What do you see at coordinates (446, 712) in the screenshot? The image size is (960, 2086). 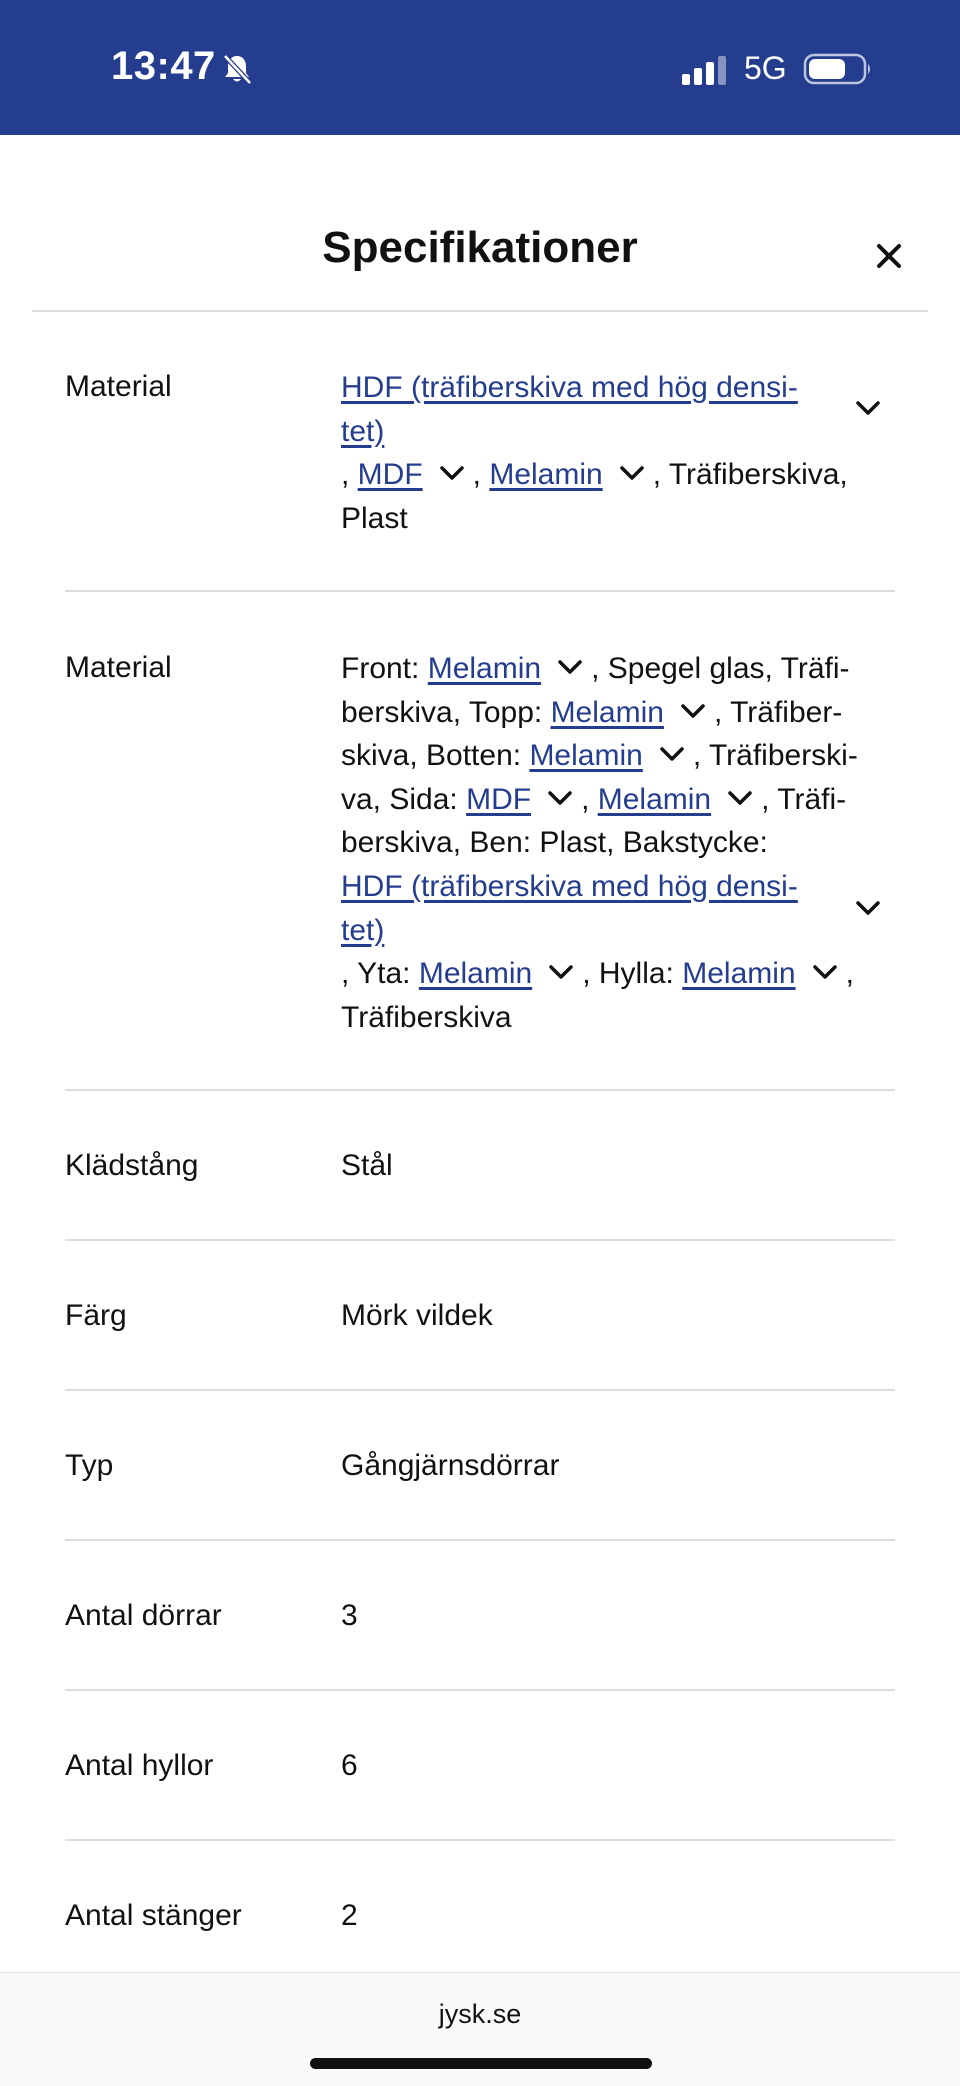 I see `value-text: berskiva, Topp:` at bounding box center [446, 712].